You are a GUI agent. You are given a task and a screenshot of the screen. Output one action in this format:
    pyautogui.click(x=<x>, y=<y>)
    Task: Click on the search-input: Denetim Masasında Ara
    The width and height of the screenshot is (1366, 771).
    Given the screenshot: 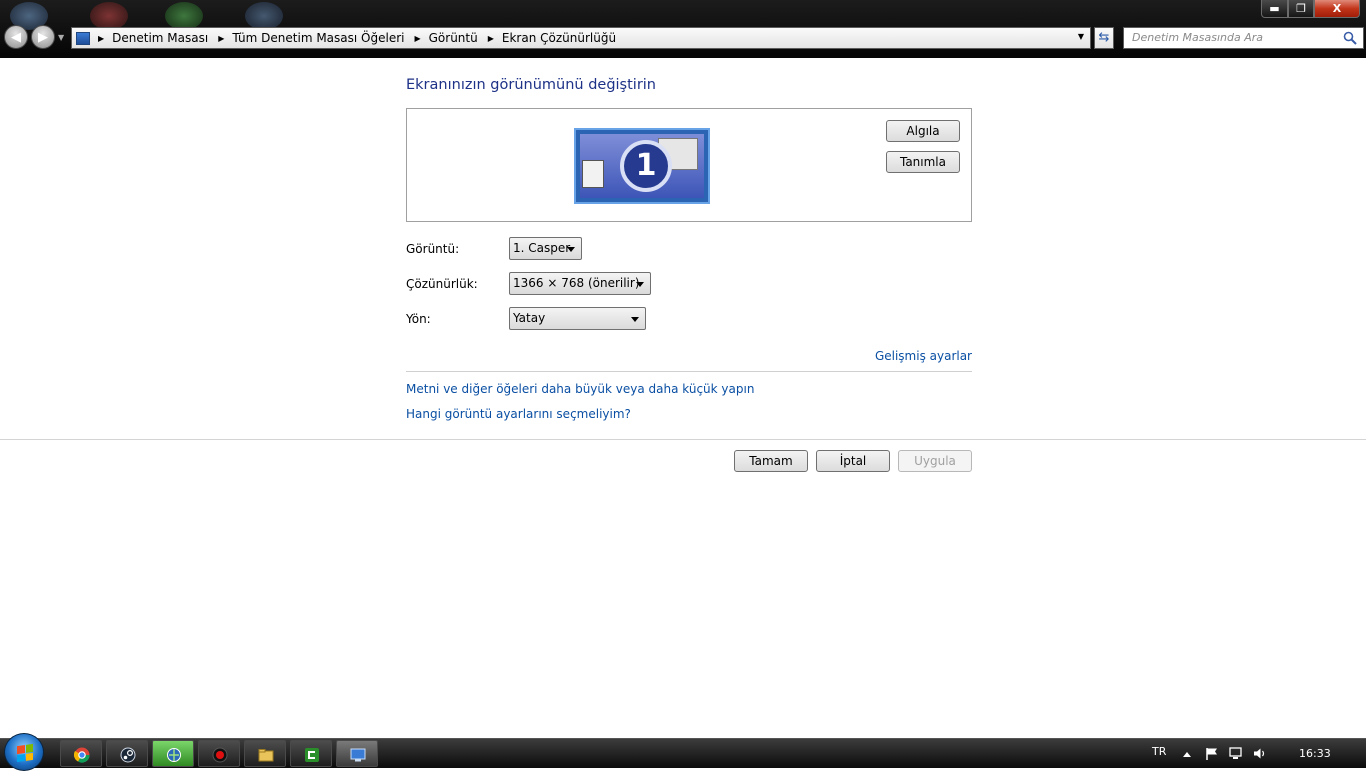 What is the action you would take?
    pyautogui.click(x=1243, y=38)
    